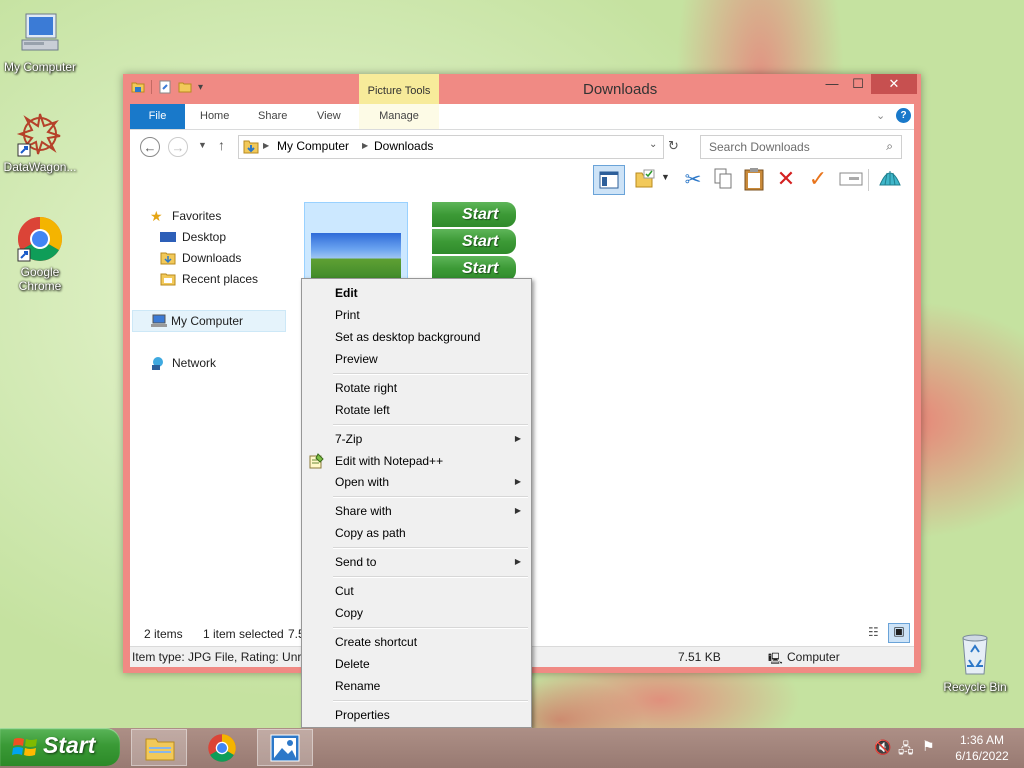  Describe the element at coordinates (416, 686) in the screenshot. I see `menu-item-rename: Rename` at that location.